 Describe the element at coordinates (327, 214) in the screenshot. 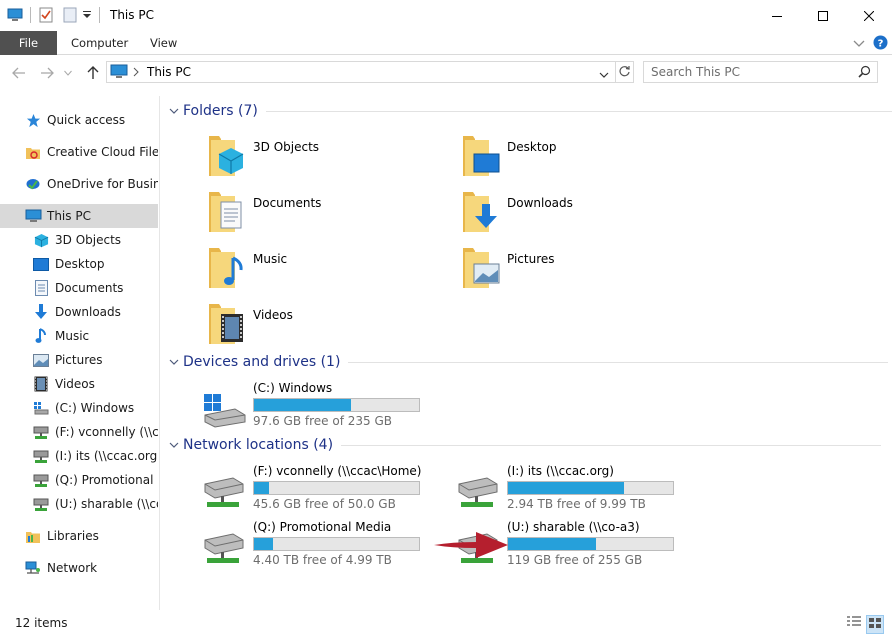

I see `folder-documents: Documents` at that location.